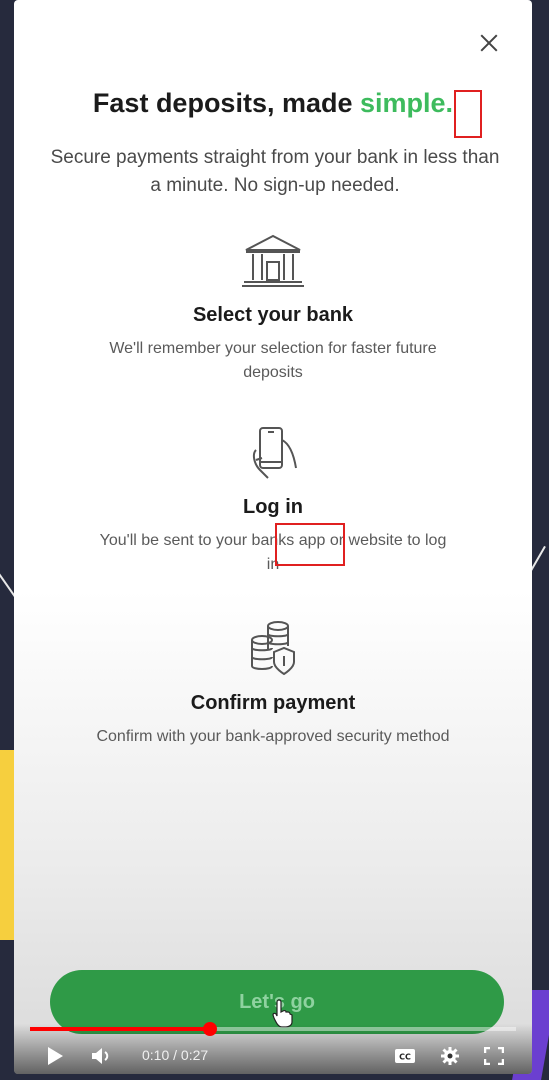  Describe the element at coordinates (273, 260) in the screenshot. I see `bank-icon` at that location.